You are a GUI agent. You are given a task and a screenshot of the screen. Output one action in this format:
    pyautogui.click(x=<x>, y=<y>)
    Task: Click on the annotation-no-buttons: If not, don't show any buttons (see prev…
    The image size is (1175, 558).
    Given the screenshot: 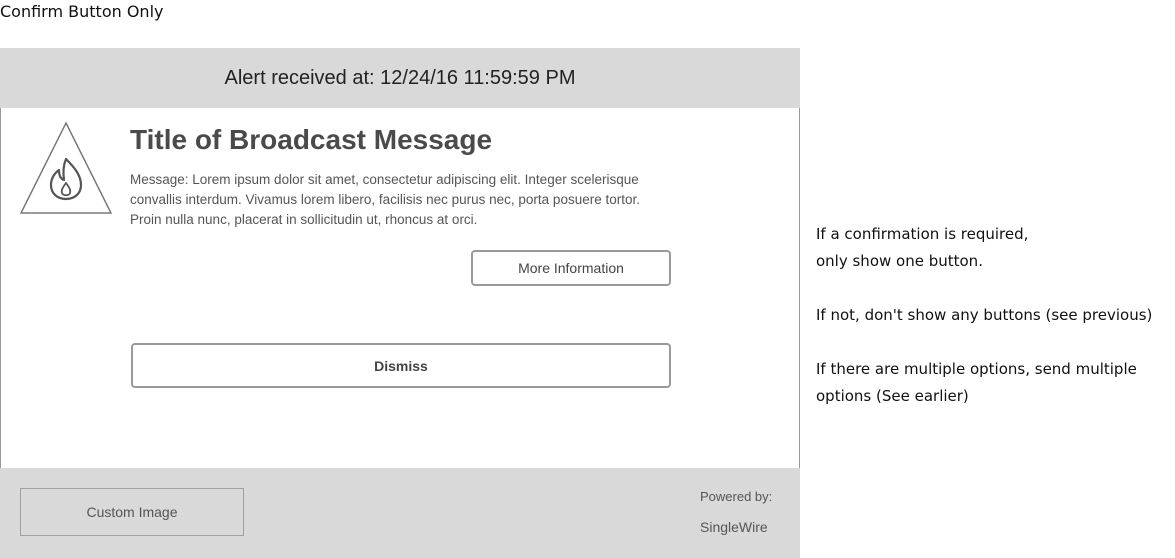 What is the action you would take?
    pyautogui.click(x=993, y=315)
    